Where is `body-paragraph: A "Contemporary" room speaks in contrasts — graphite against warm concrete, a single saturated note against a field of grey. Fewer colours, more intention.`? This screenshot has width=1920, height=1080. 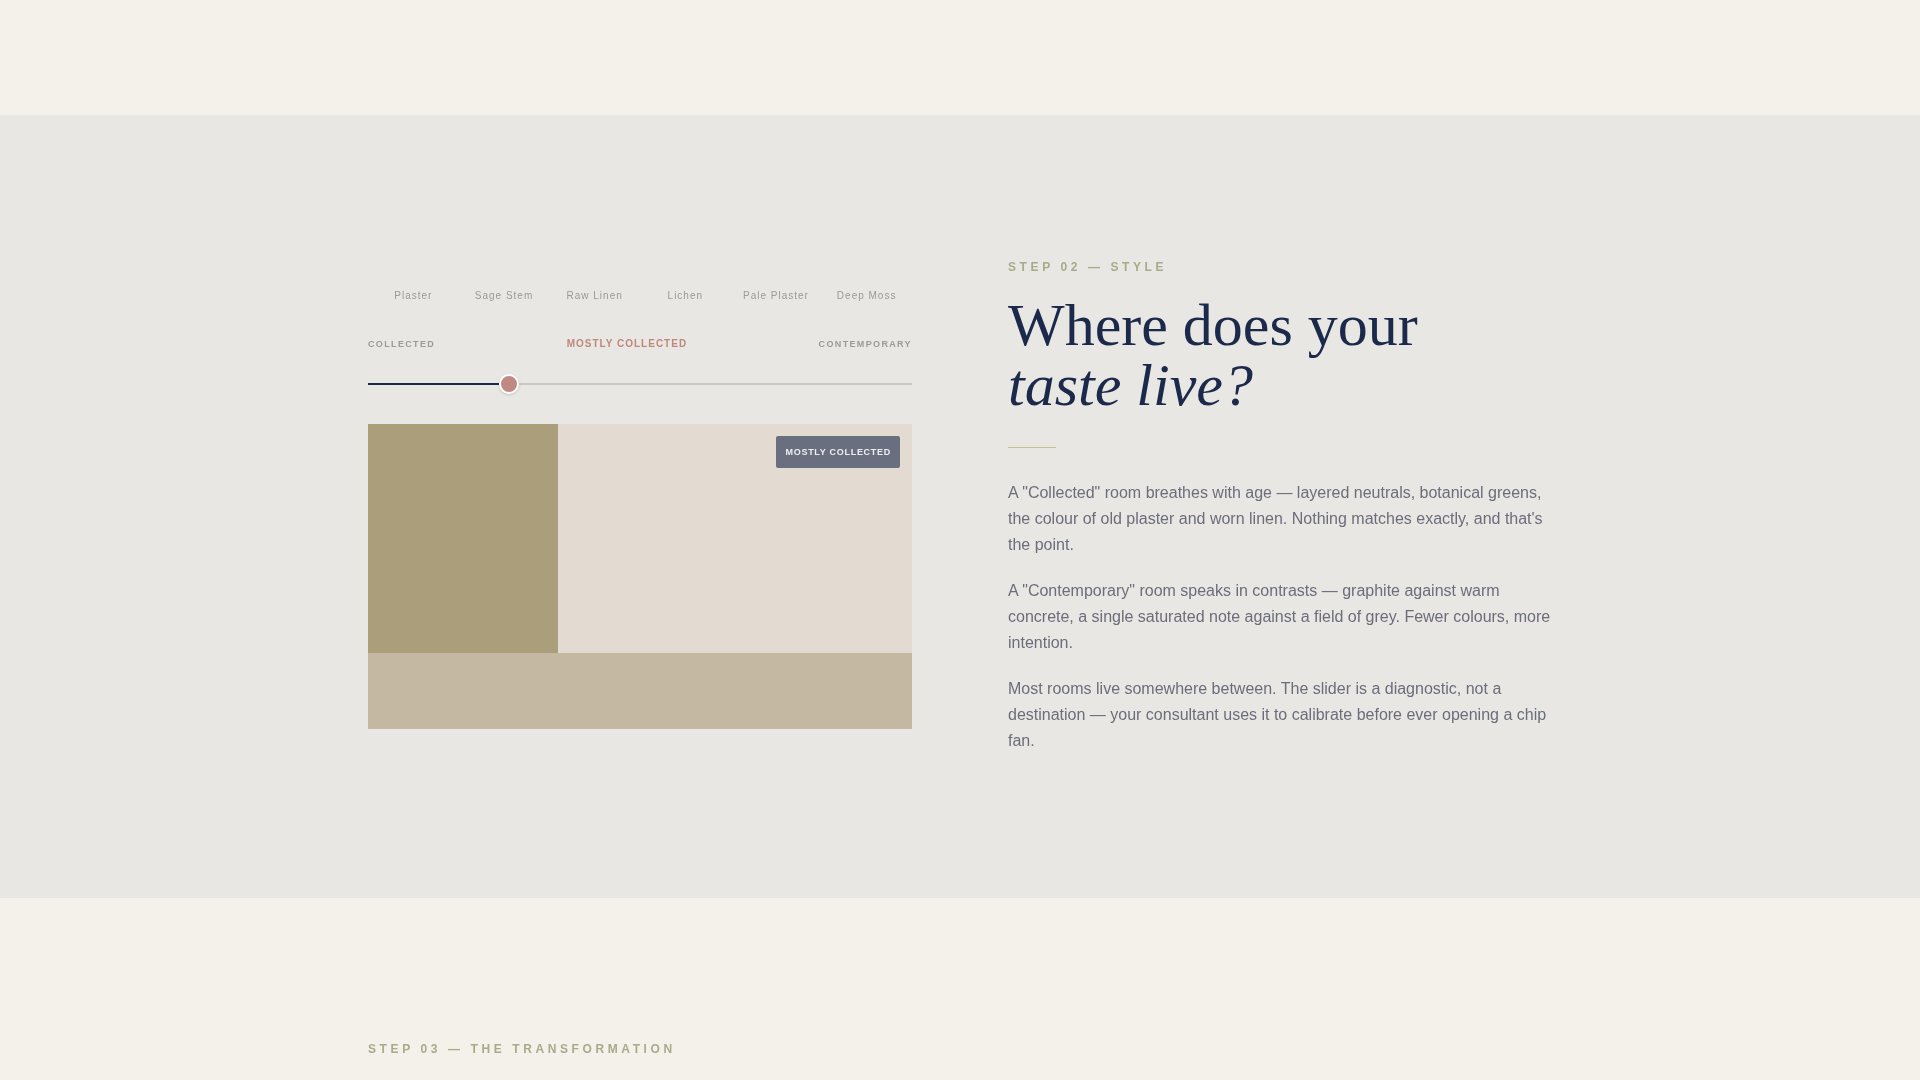
body-paragraph: A "Contemporary" room speaks in contrasts — graphite against warm concrete, a single saturated note against a field of grey. Fewer colours, more intention. is located at coordinates (1280, 617).